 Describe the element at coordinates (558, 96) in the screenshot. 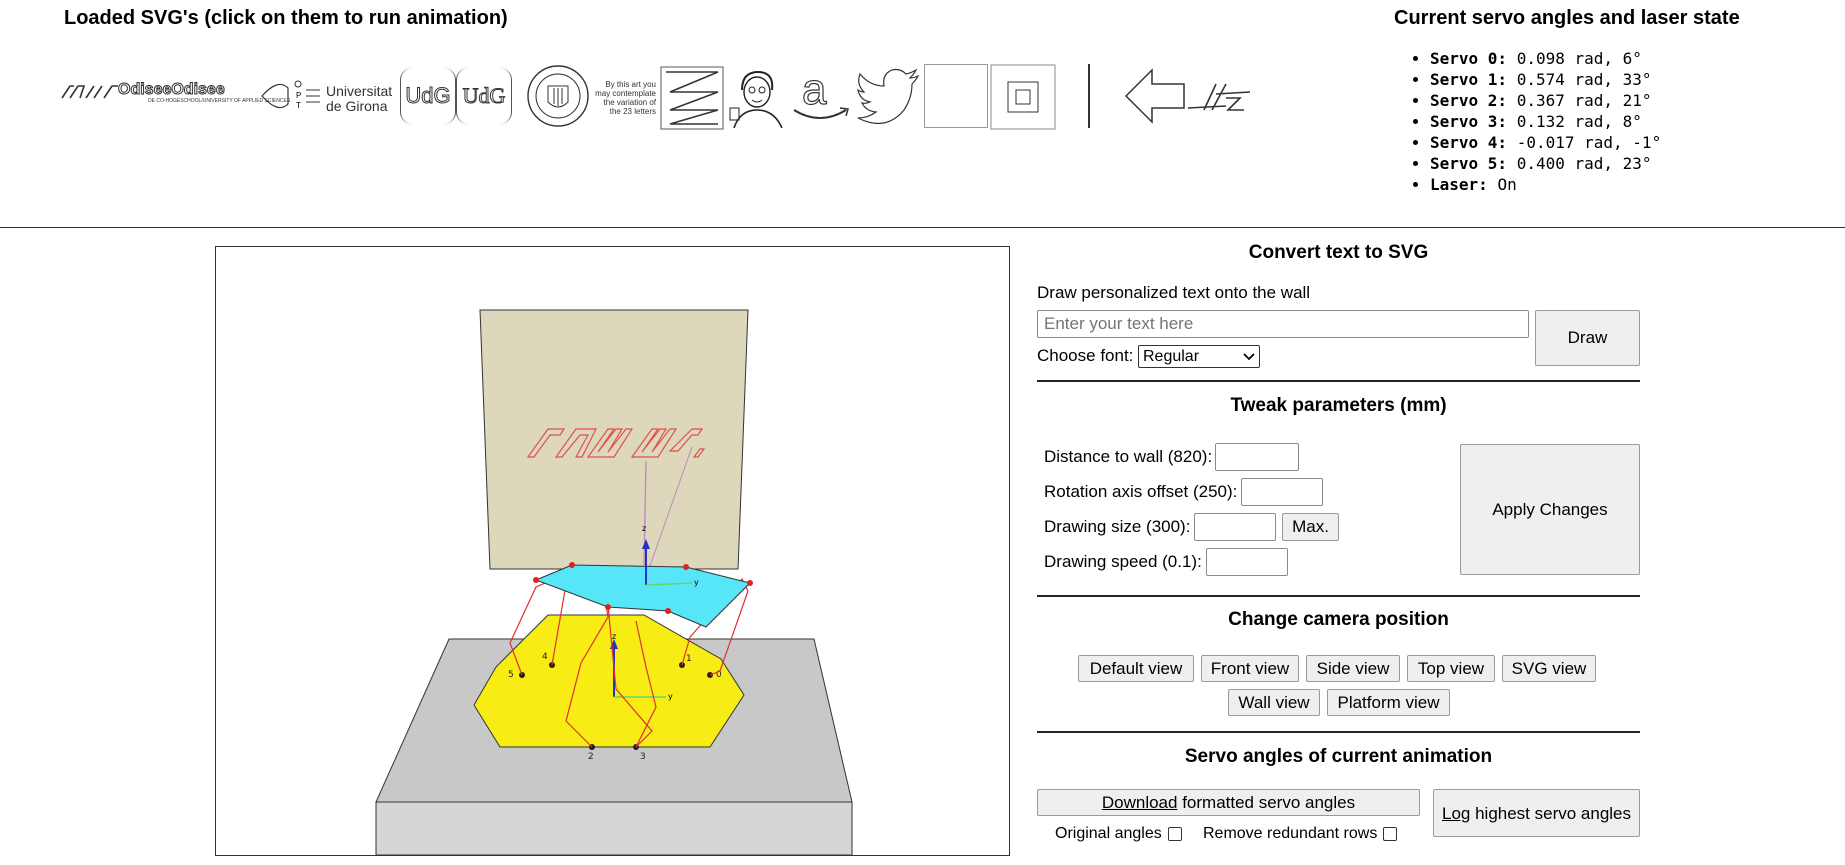

I see `svg-thumb-upv-seal` at that location.